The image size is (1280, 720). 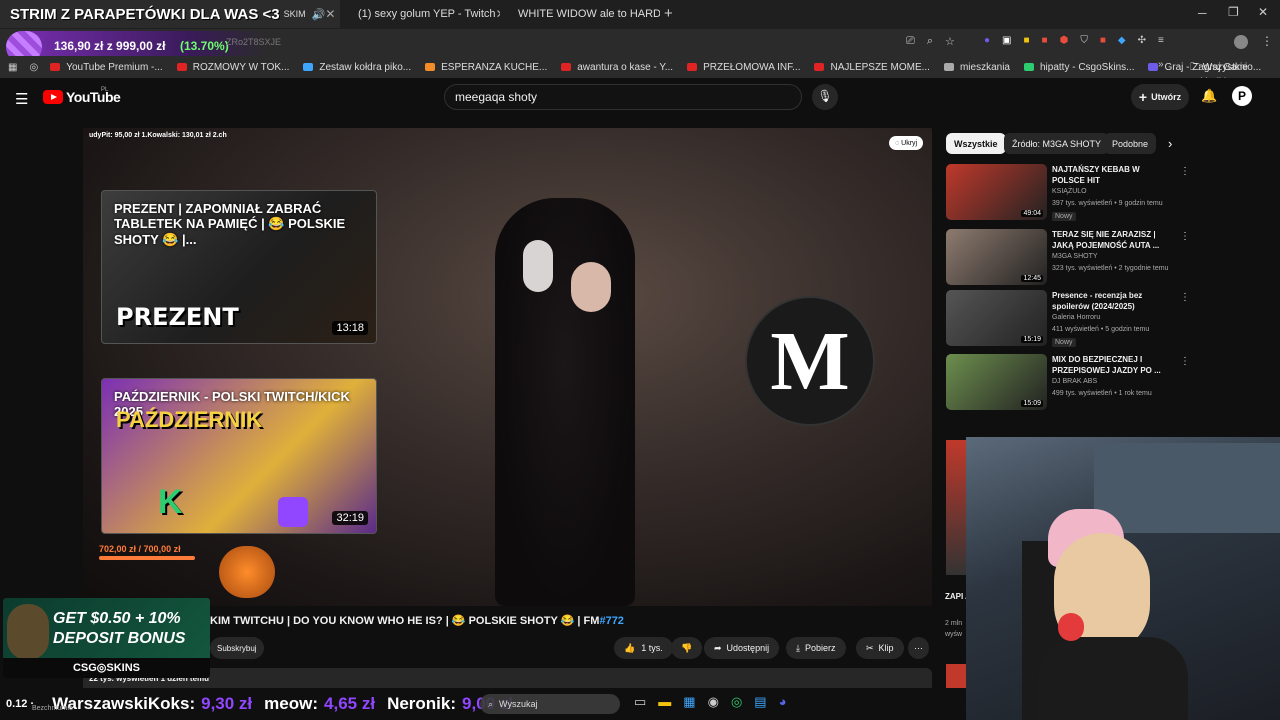 I want to click on microphone-icon: 🎙, so click(x=825, y=97).